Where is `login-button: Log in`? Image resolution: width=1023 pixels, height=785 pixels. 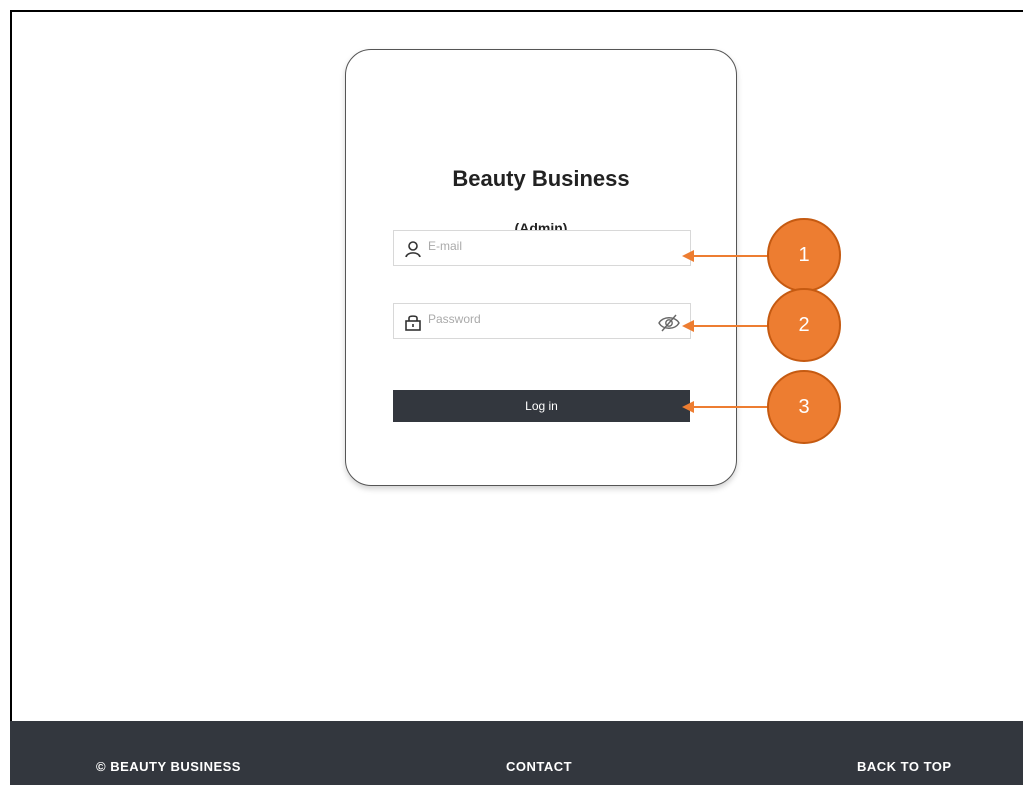 login-button: Log in is located at coordinates (541, 406).